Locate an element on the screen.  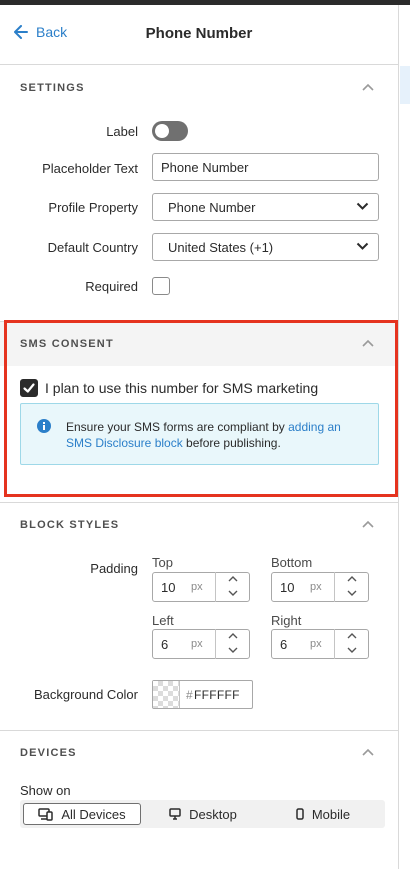
padding-bottom-label: Bottom is located at coordinates (292, 562).